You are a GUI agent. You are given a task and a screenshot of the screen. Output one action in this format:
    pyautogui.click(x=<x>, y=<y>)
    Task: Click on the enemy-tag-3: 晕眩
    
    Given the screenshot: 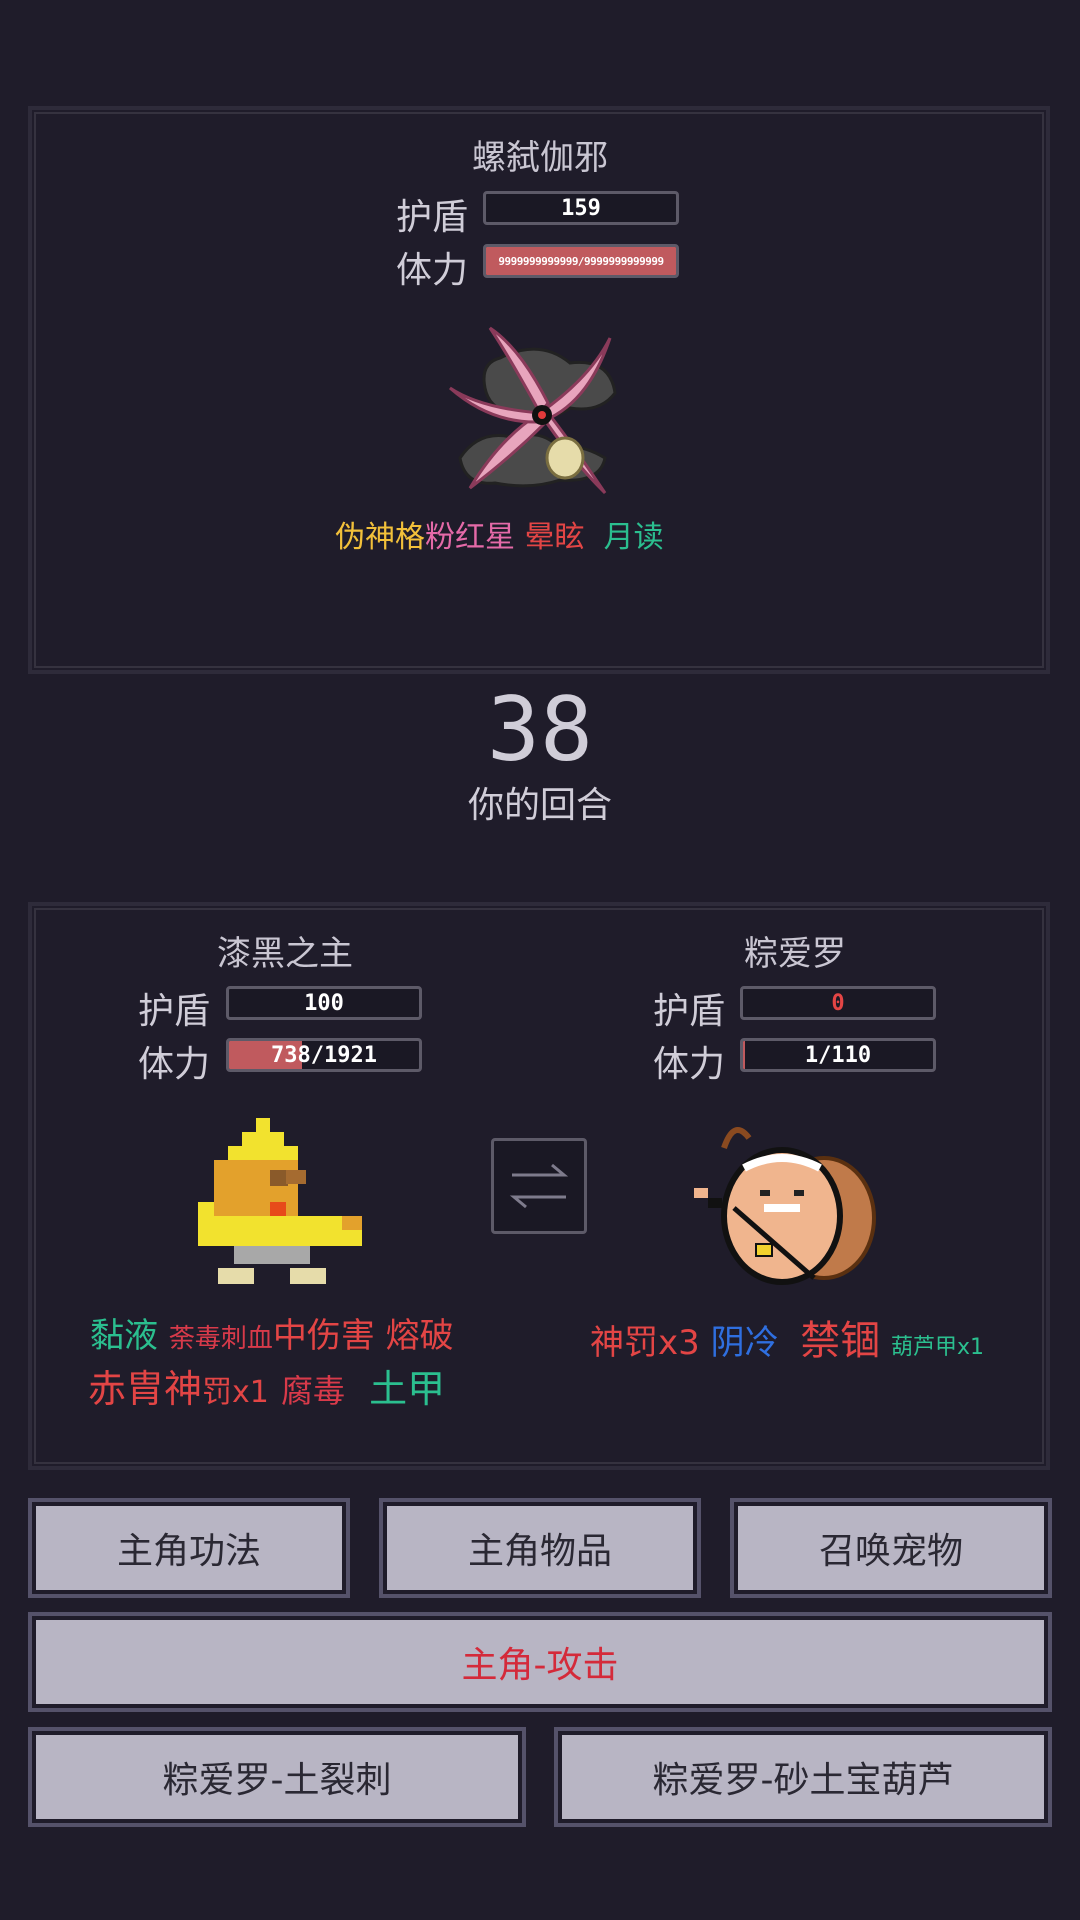 What is the action you would take?
    pyautogui.click(x=555, y=537)
    